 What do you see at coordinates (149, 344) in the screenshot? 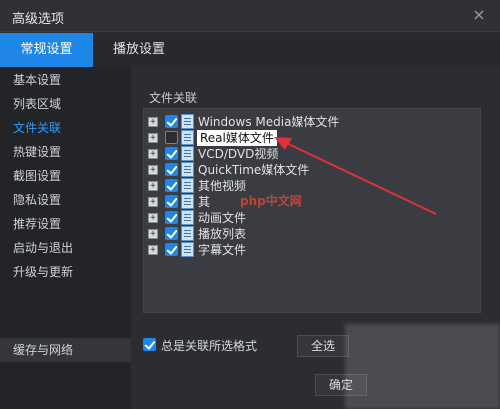
I see `always-associate-checkbox` at bounding box center [149, 344].